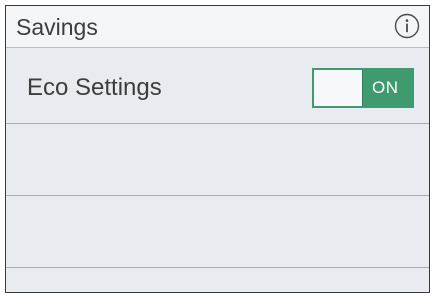  Describe the element at coordinates (385, 87) in the screenshot. I see `toggle-state-label: ON` at that location.